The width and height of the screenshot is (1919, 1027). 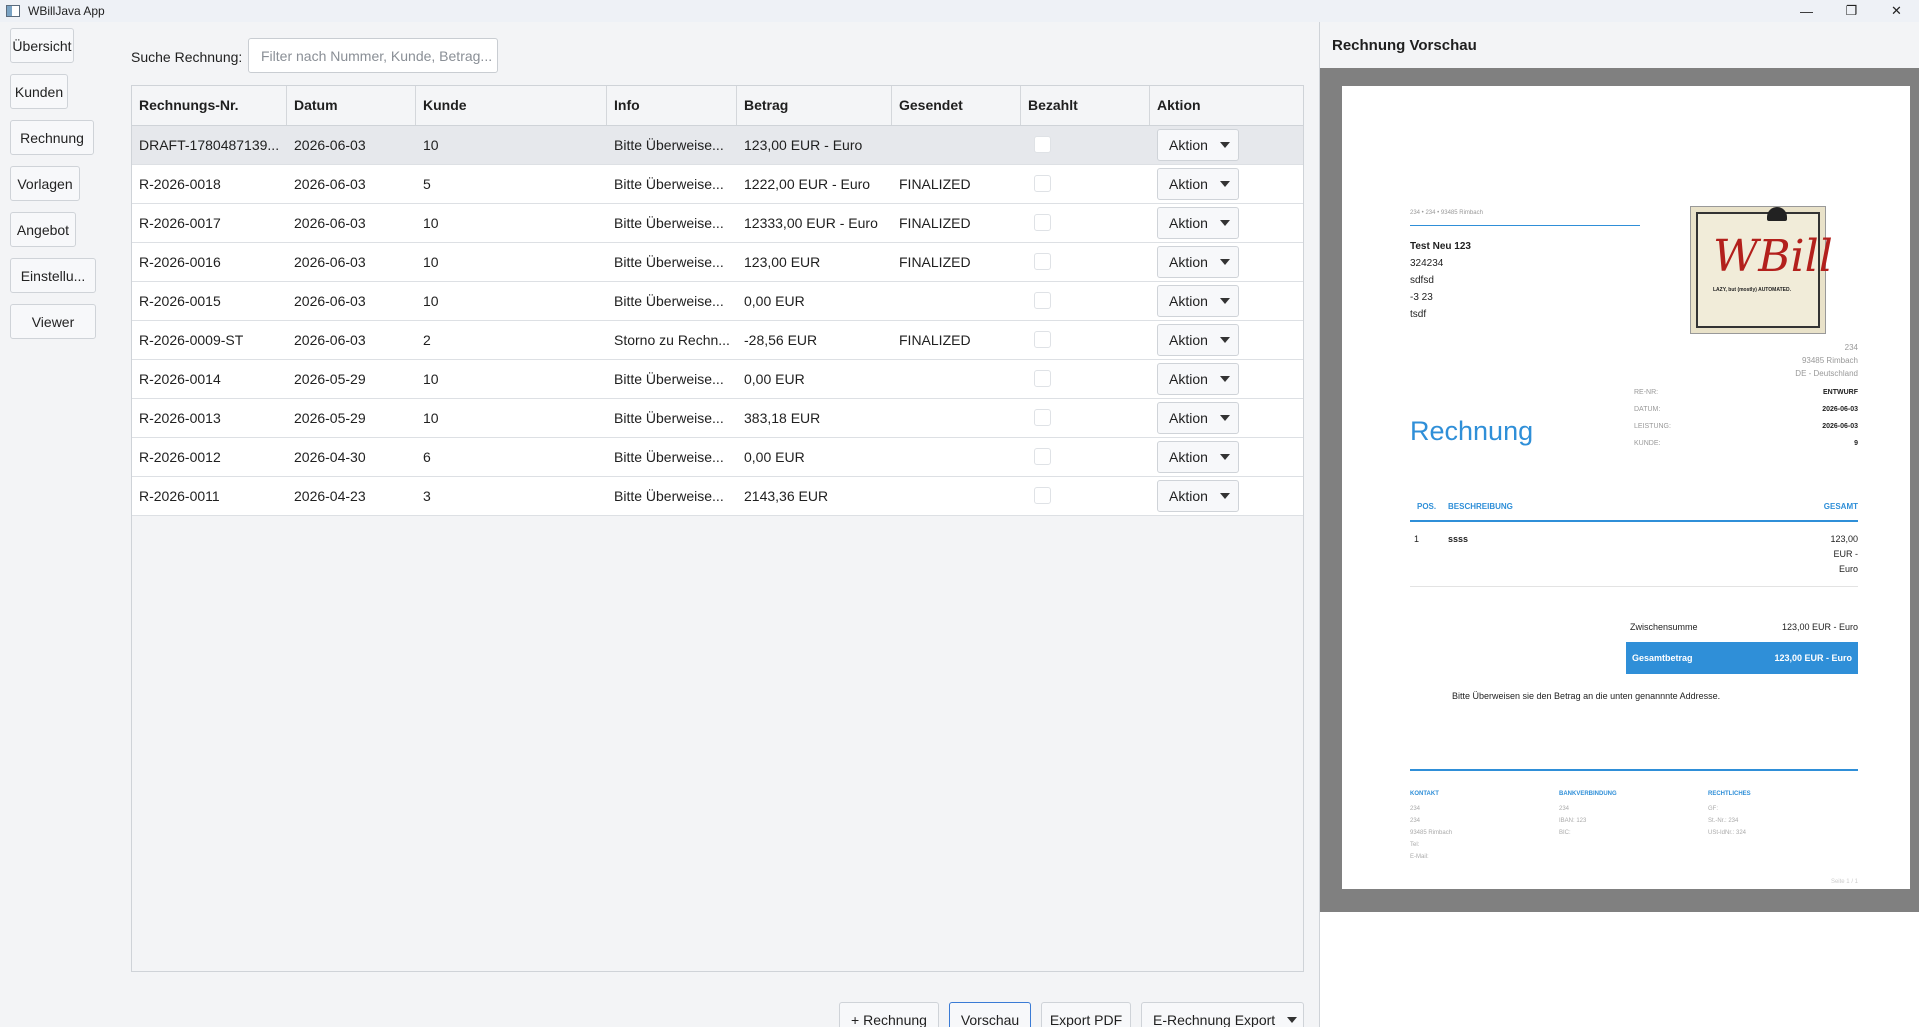 What do you see at coordinates (774, 379) in the screenshot?
I see `cell-betrag: 0,00 EUR` at bounding box center [774, 379].